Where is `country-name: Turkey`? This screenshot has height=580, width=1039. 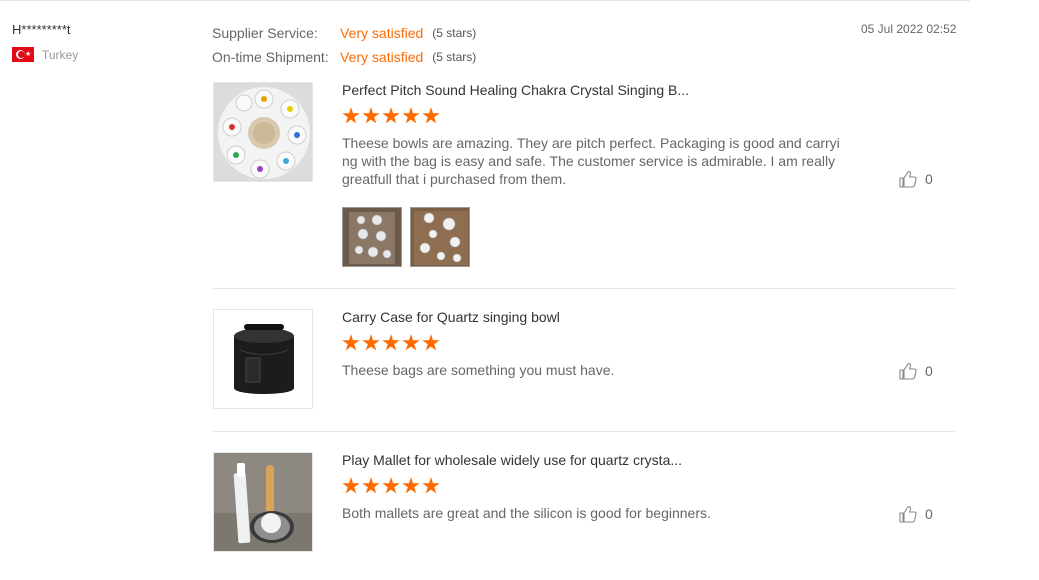 country-name: Turkey is located at coordinates (60, 54).